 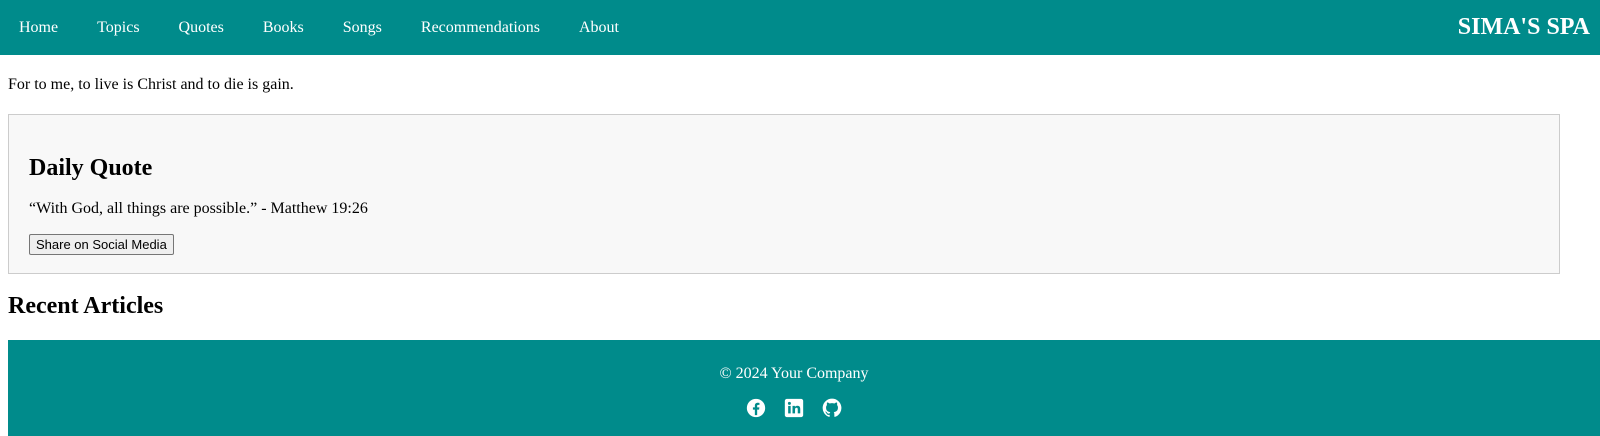 I want to click on footer-copyright: © 2024 Your Company, so click(x=794, y=373).